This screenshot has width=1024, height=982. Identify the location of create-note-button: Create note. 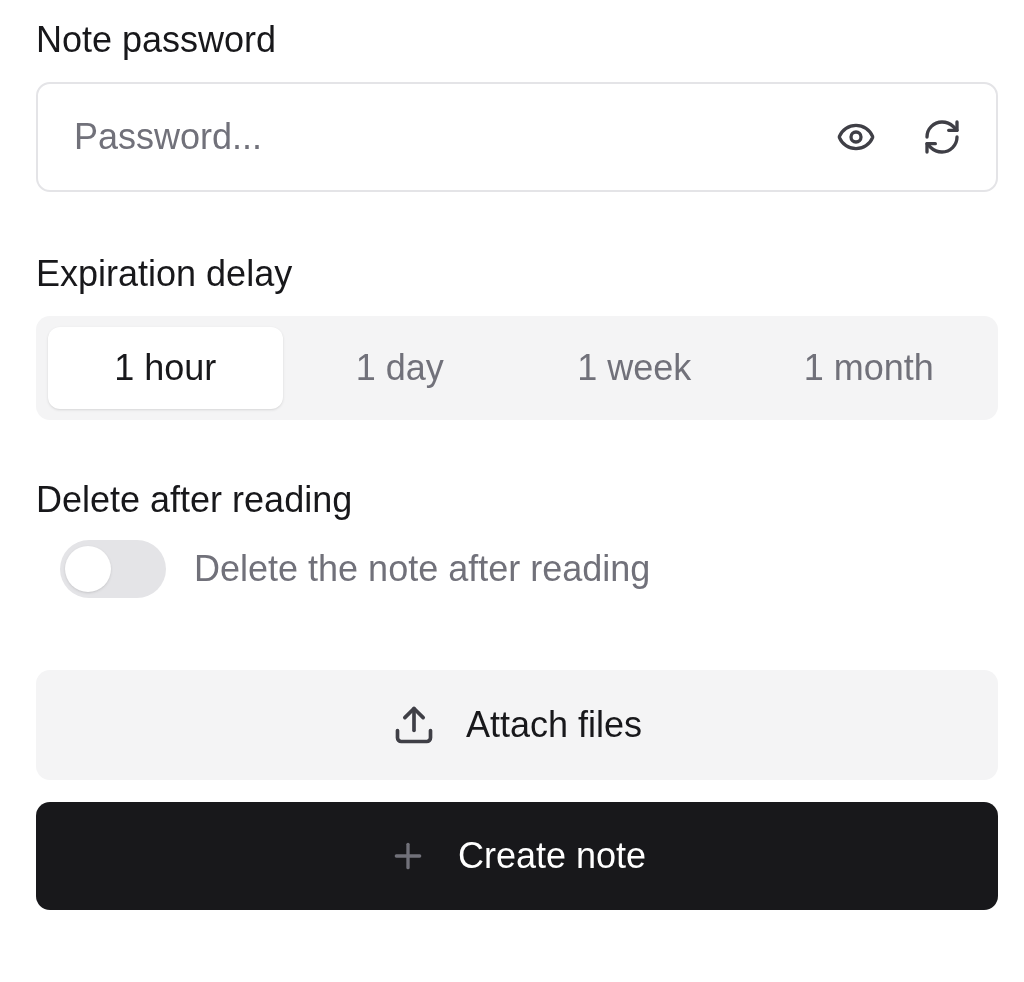
(517, 856).